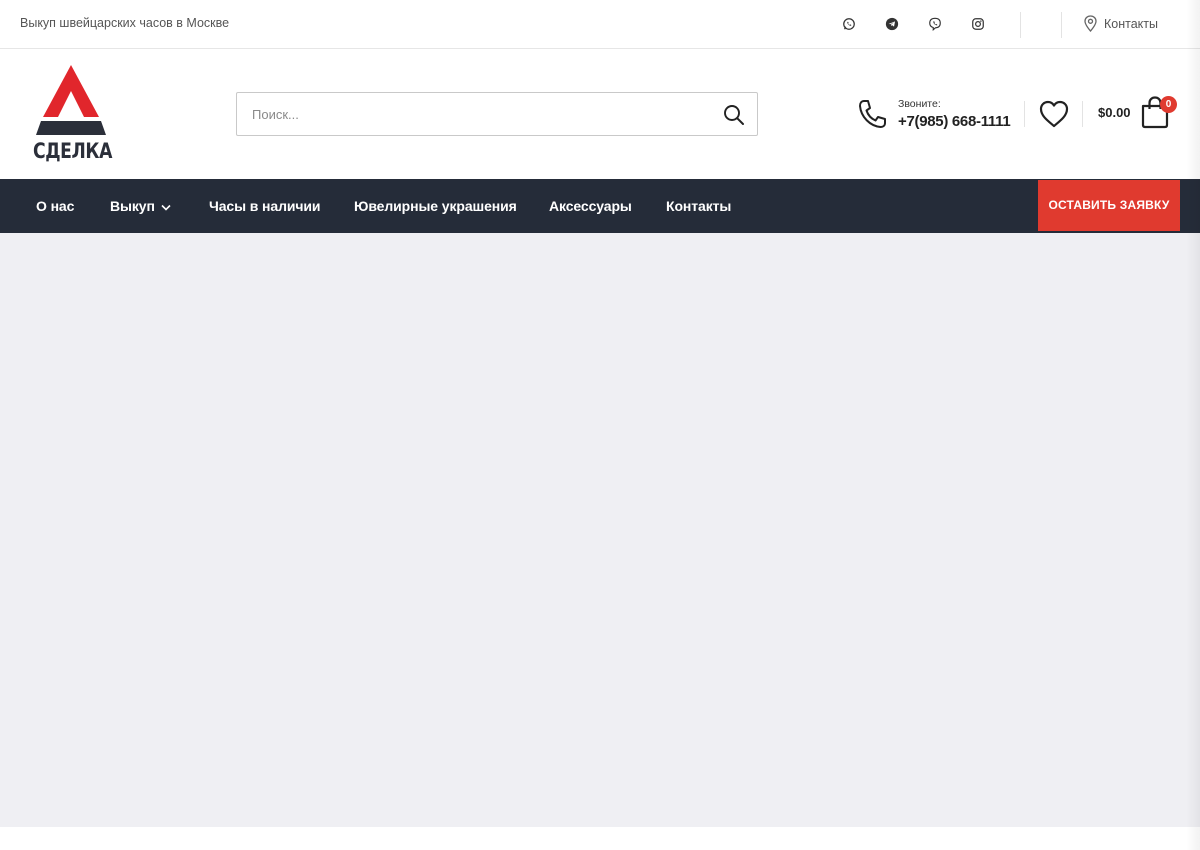 This screenshot has width=1200, height=850. Describe the element at coordinates (698, 206) in the screenshot. I see `nav-item-contacts: Контакты` at that location.